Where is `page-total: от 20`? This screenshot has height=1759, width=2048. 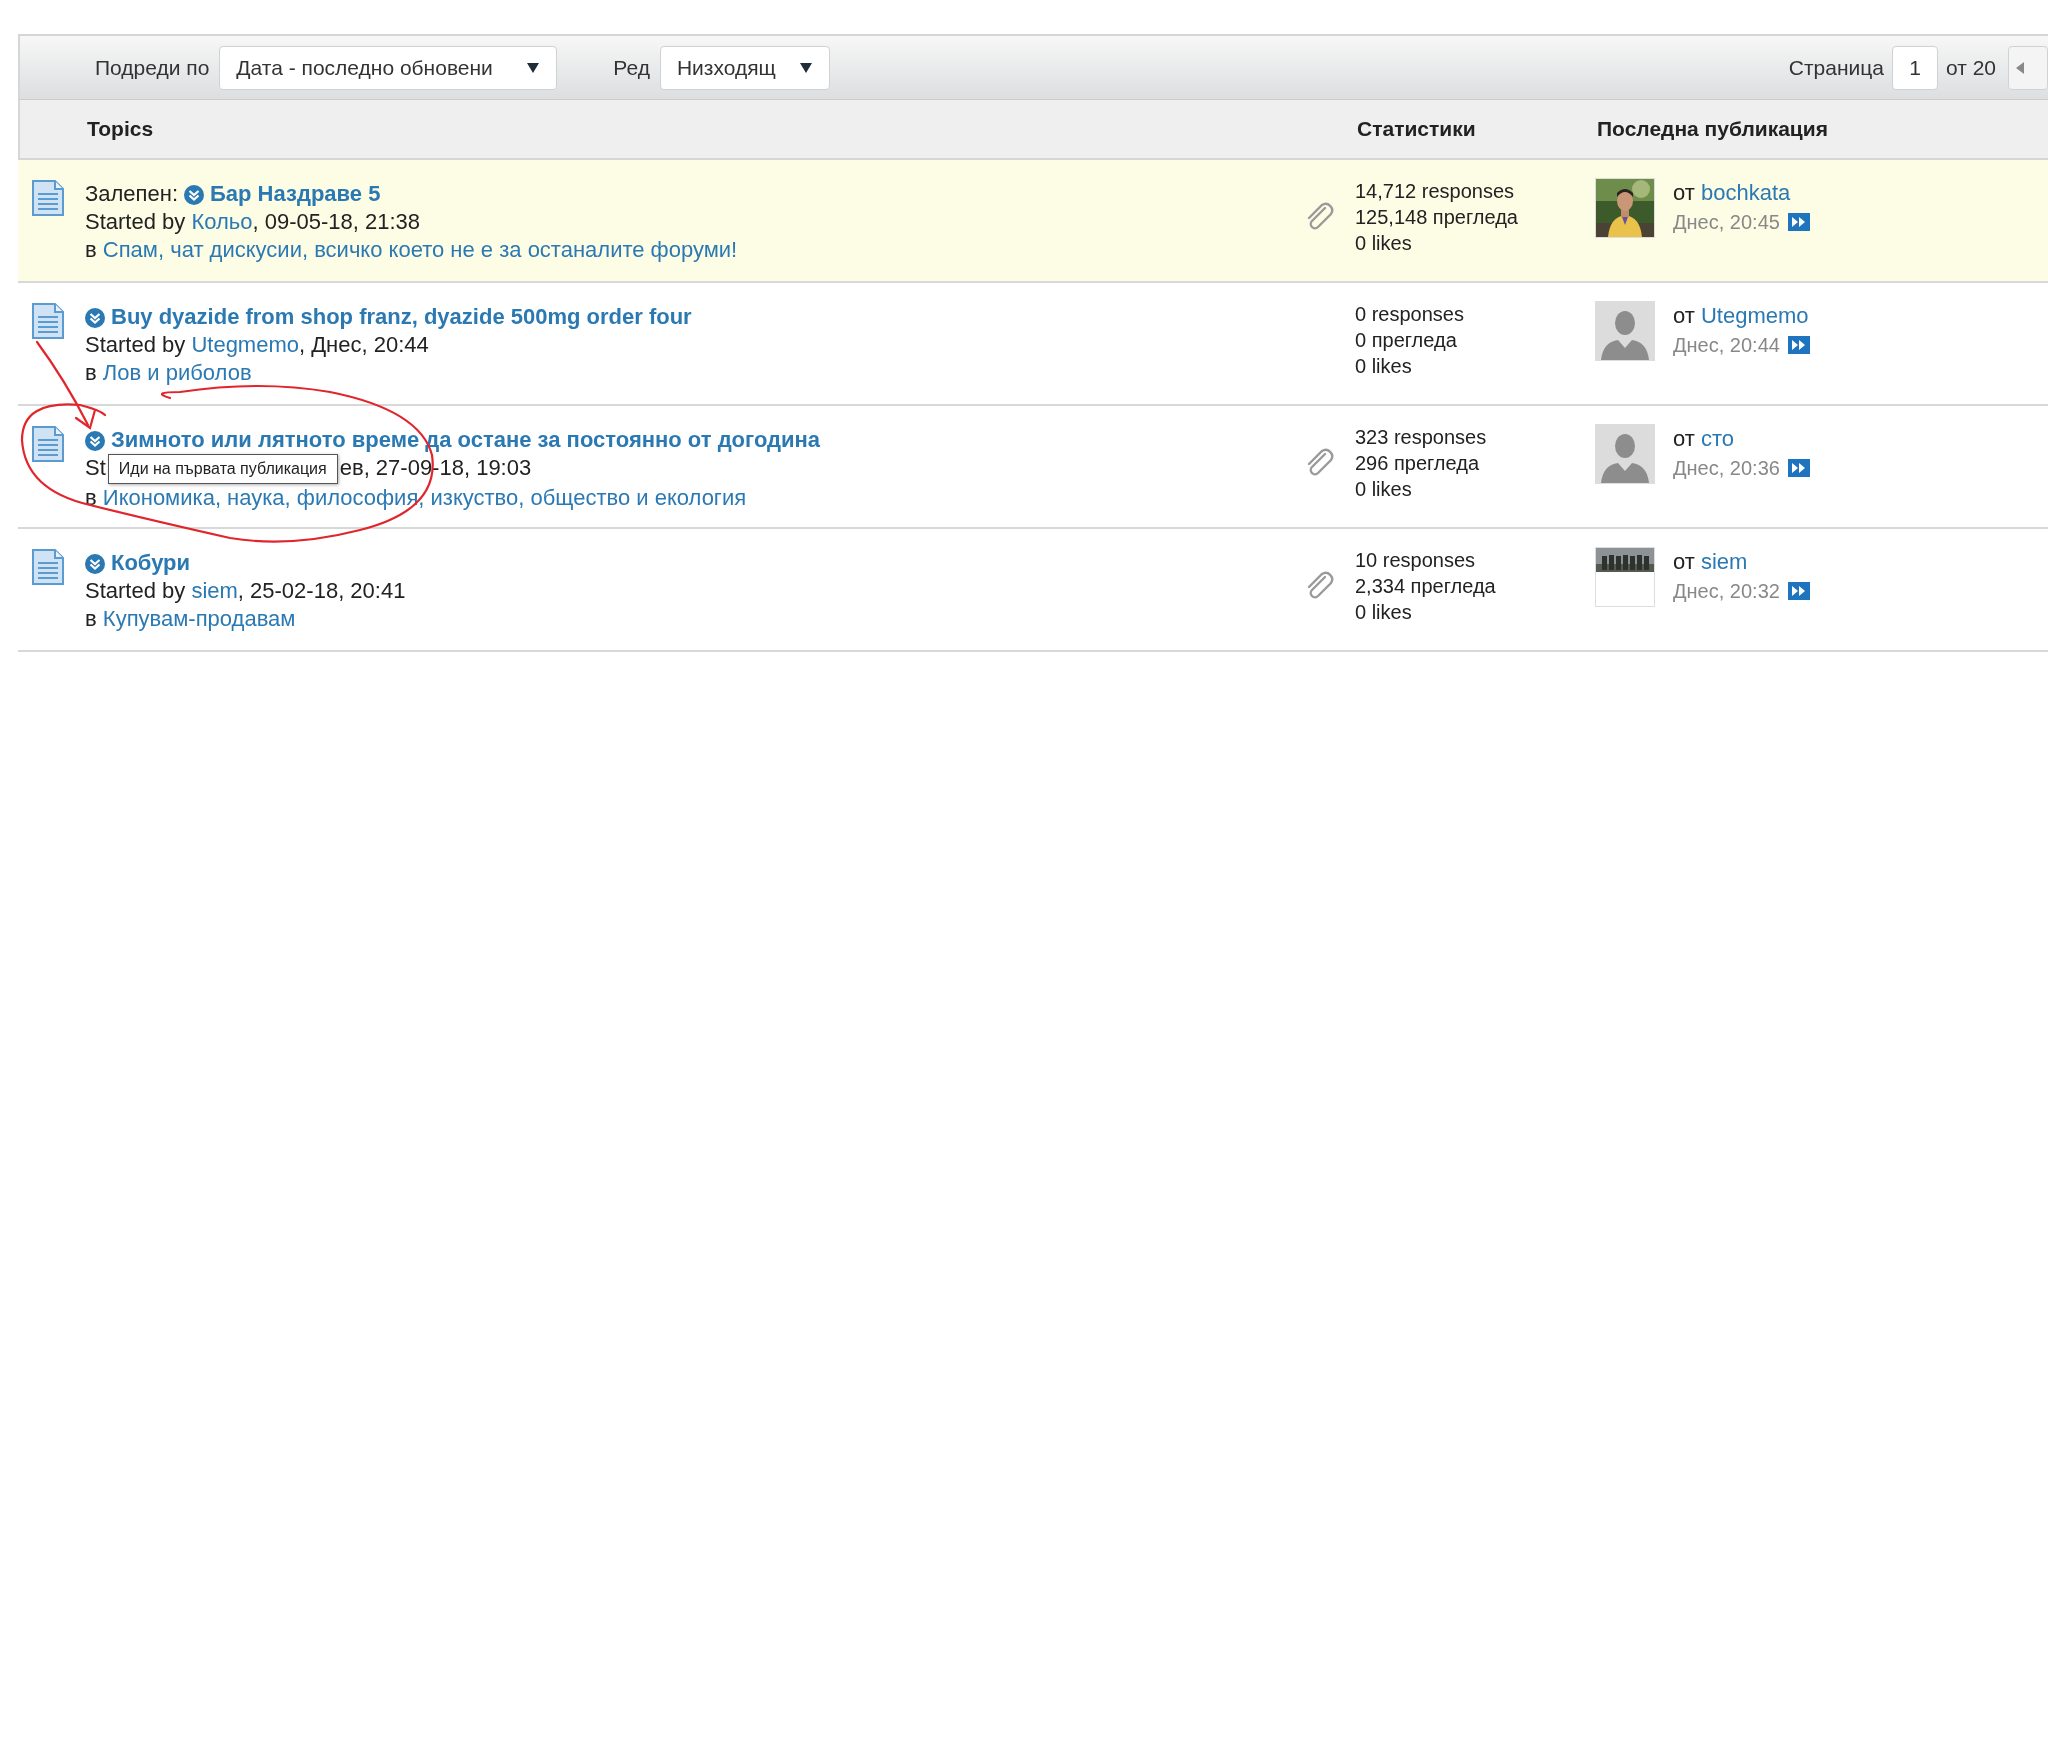
page-total: от 20 is located at coordinates (1970, 67).